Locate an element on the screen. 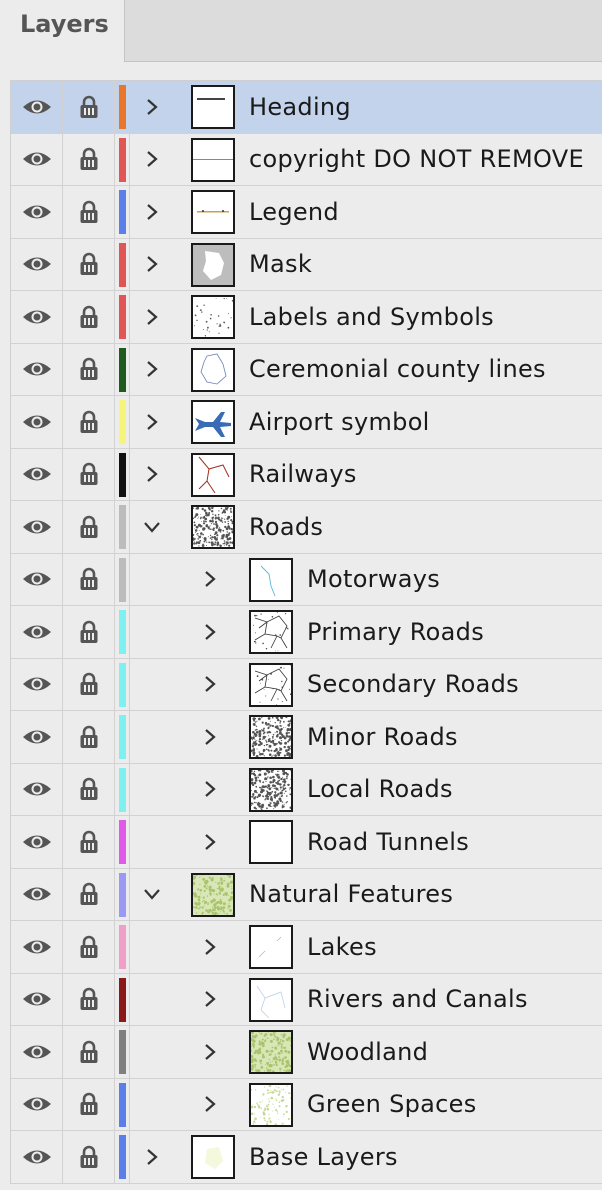 This screenshot has height=1190, width=602. layer-name: Woodland is located at coordinates (367, 1052).